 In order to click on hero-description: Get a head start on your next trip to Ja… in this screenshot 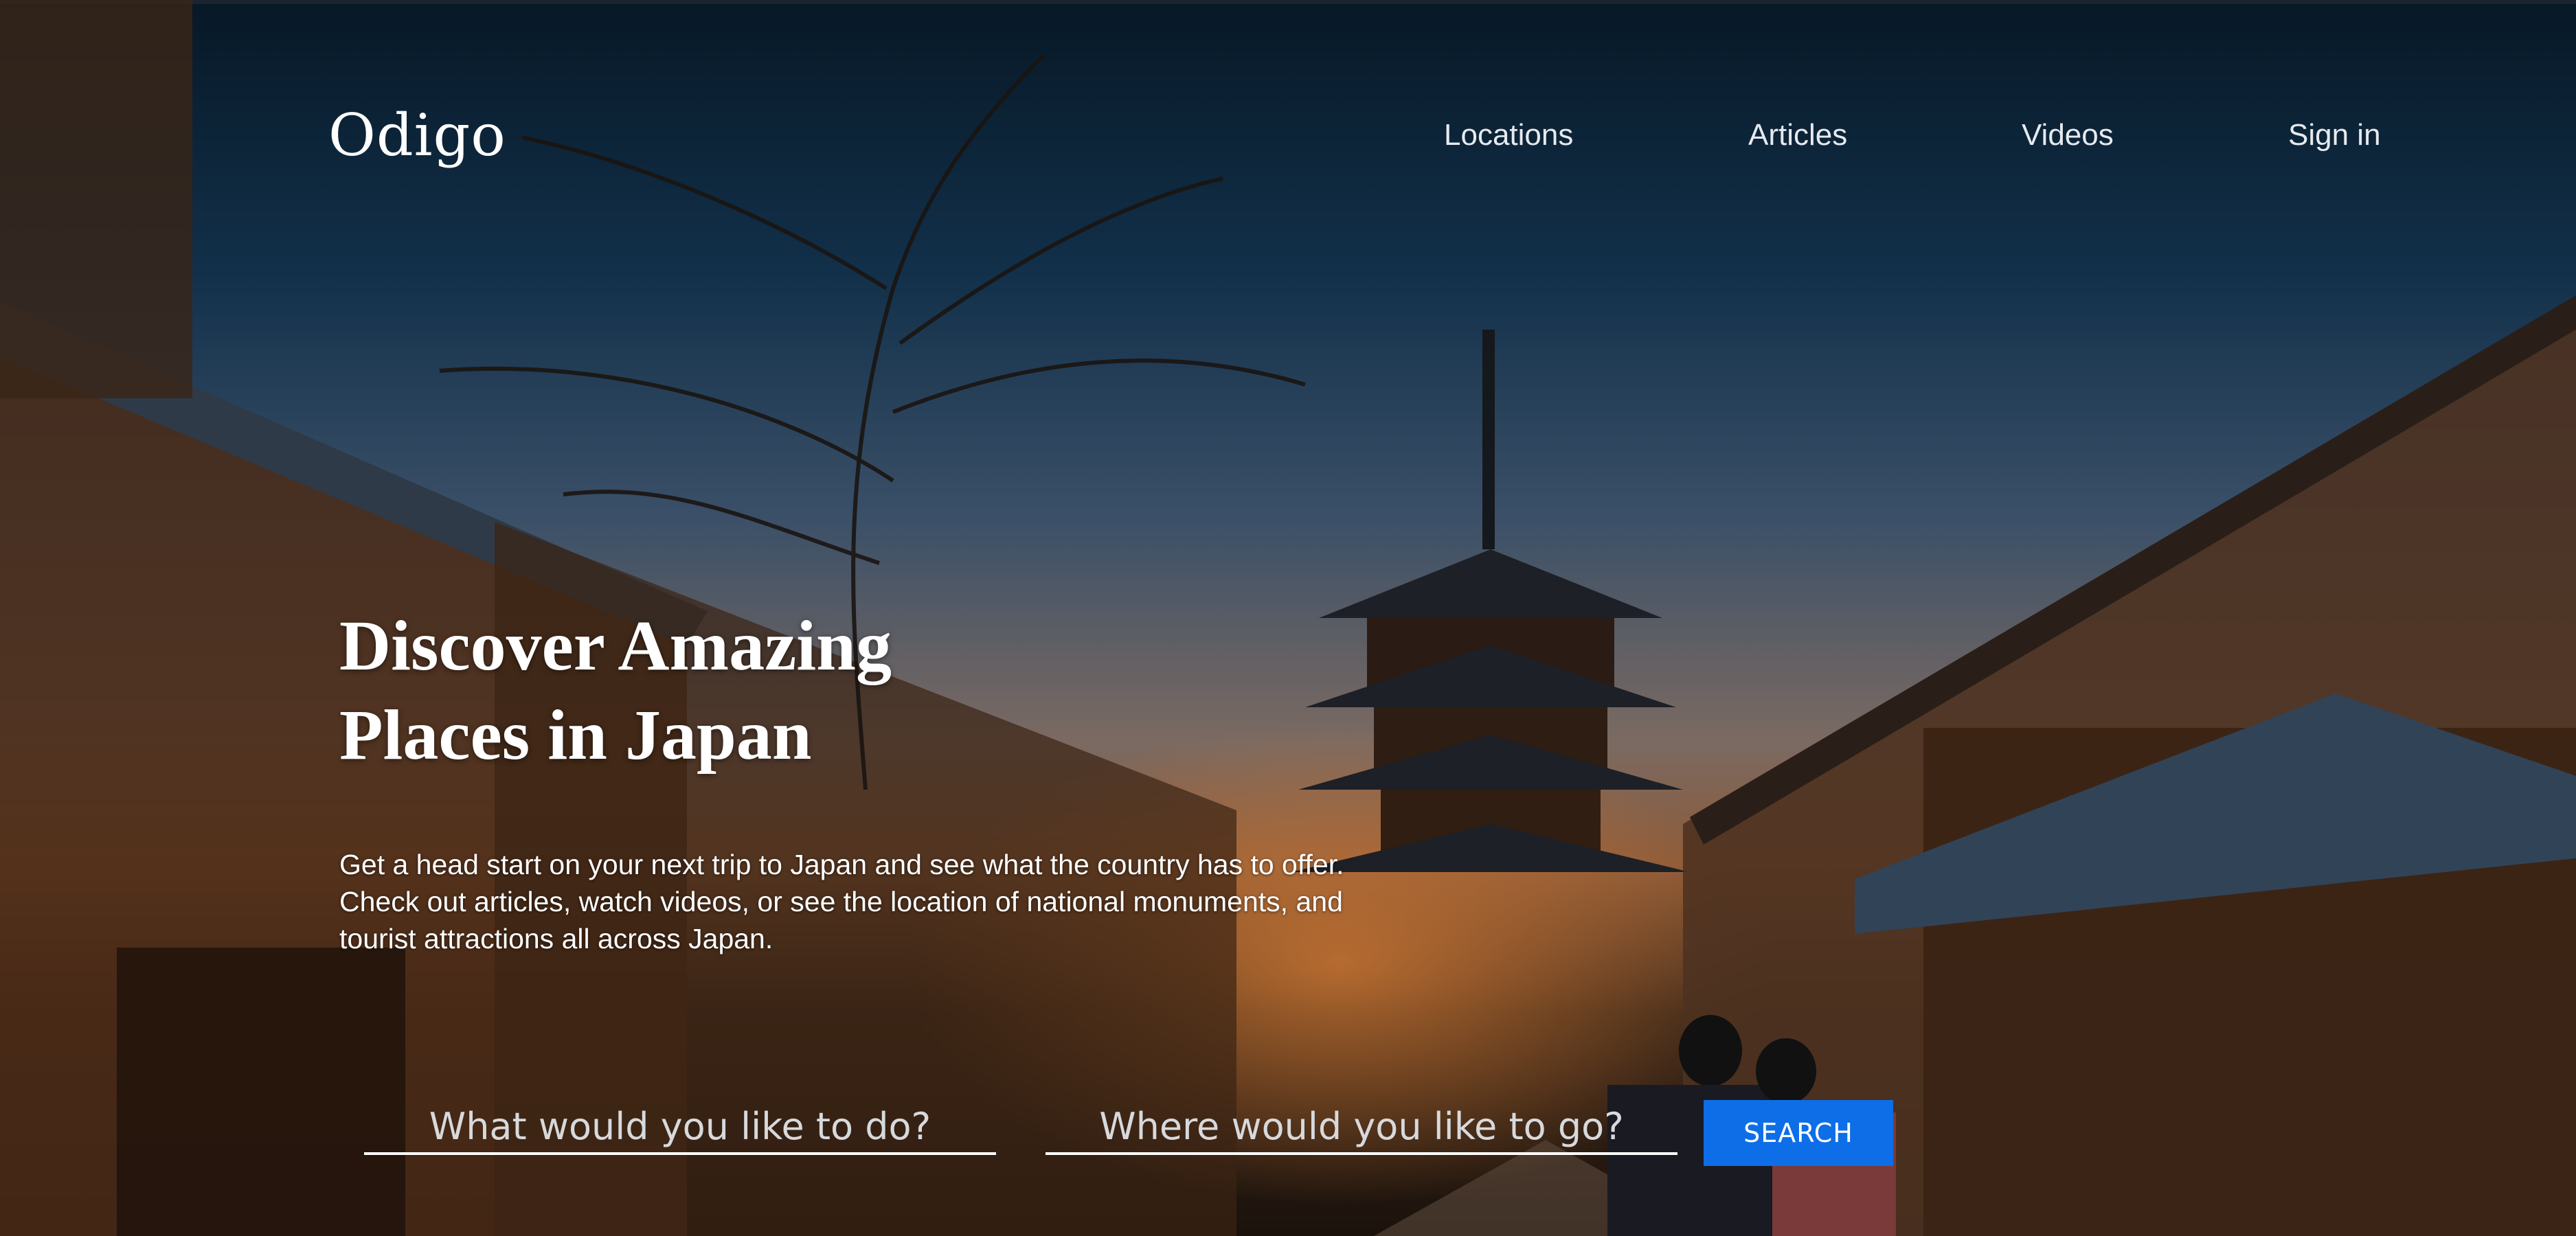, I will do `click(841, 901)`.